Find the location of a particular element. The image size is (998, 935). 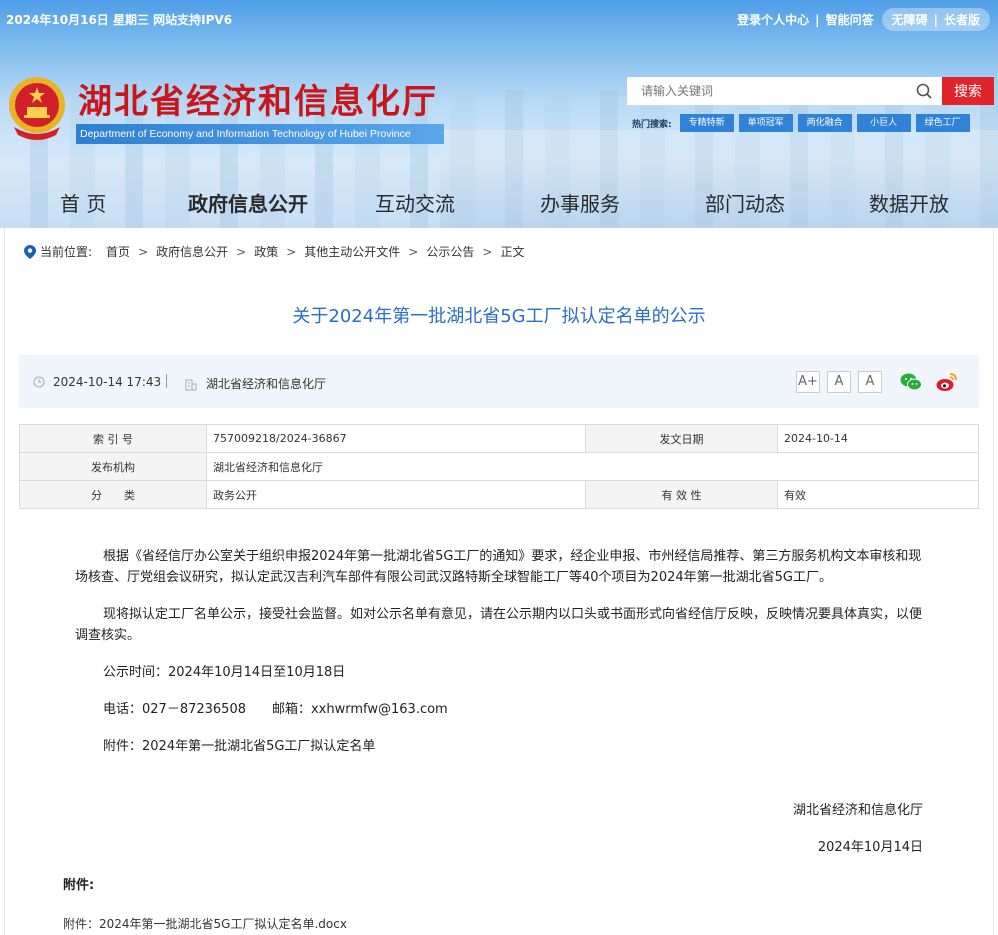

validity-value: 有效 is located at coordinates (878, 494).